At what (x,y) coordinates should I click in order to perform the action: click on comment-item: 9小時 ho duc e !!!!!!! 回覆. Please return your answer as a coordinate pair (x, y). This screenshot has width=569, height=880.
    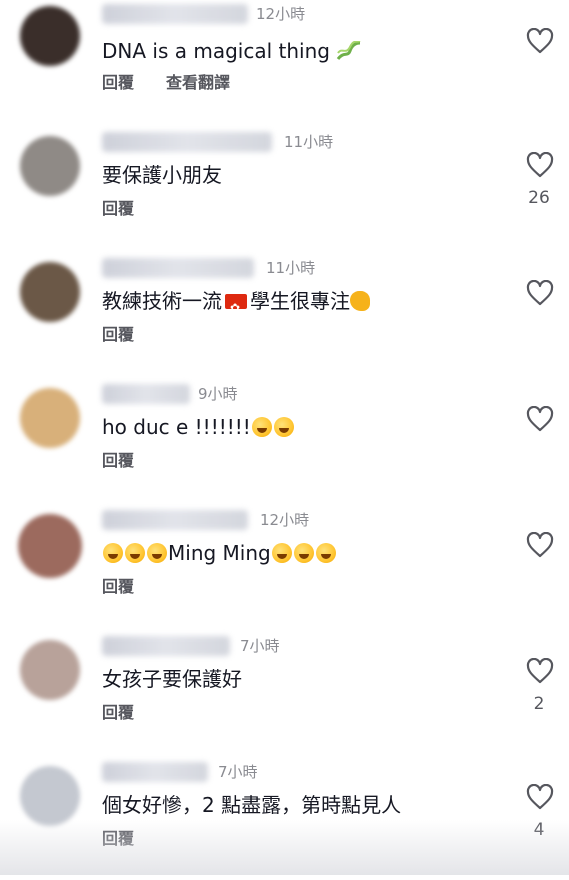
    Looking at the image, I should click on (284, 442).